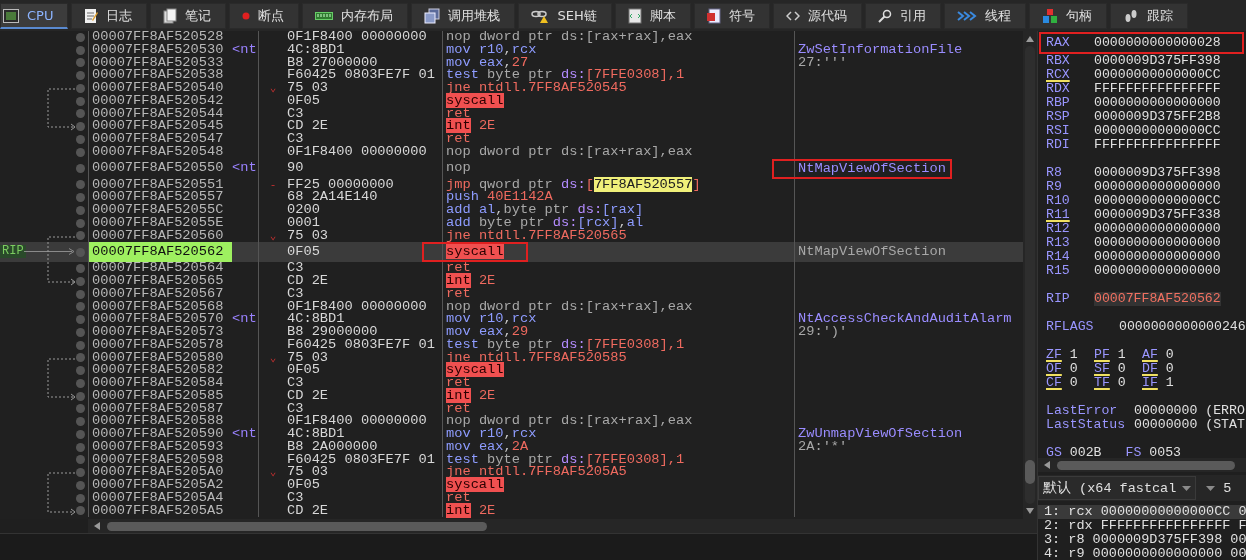 The image size is (1246, 560). Describe the element at coordinates (1117, 488) in the screenshot. I see `calling-convention-dropdown: 默认 (x64 fastcal` at that location.